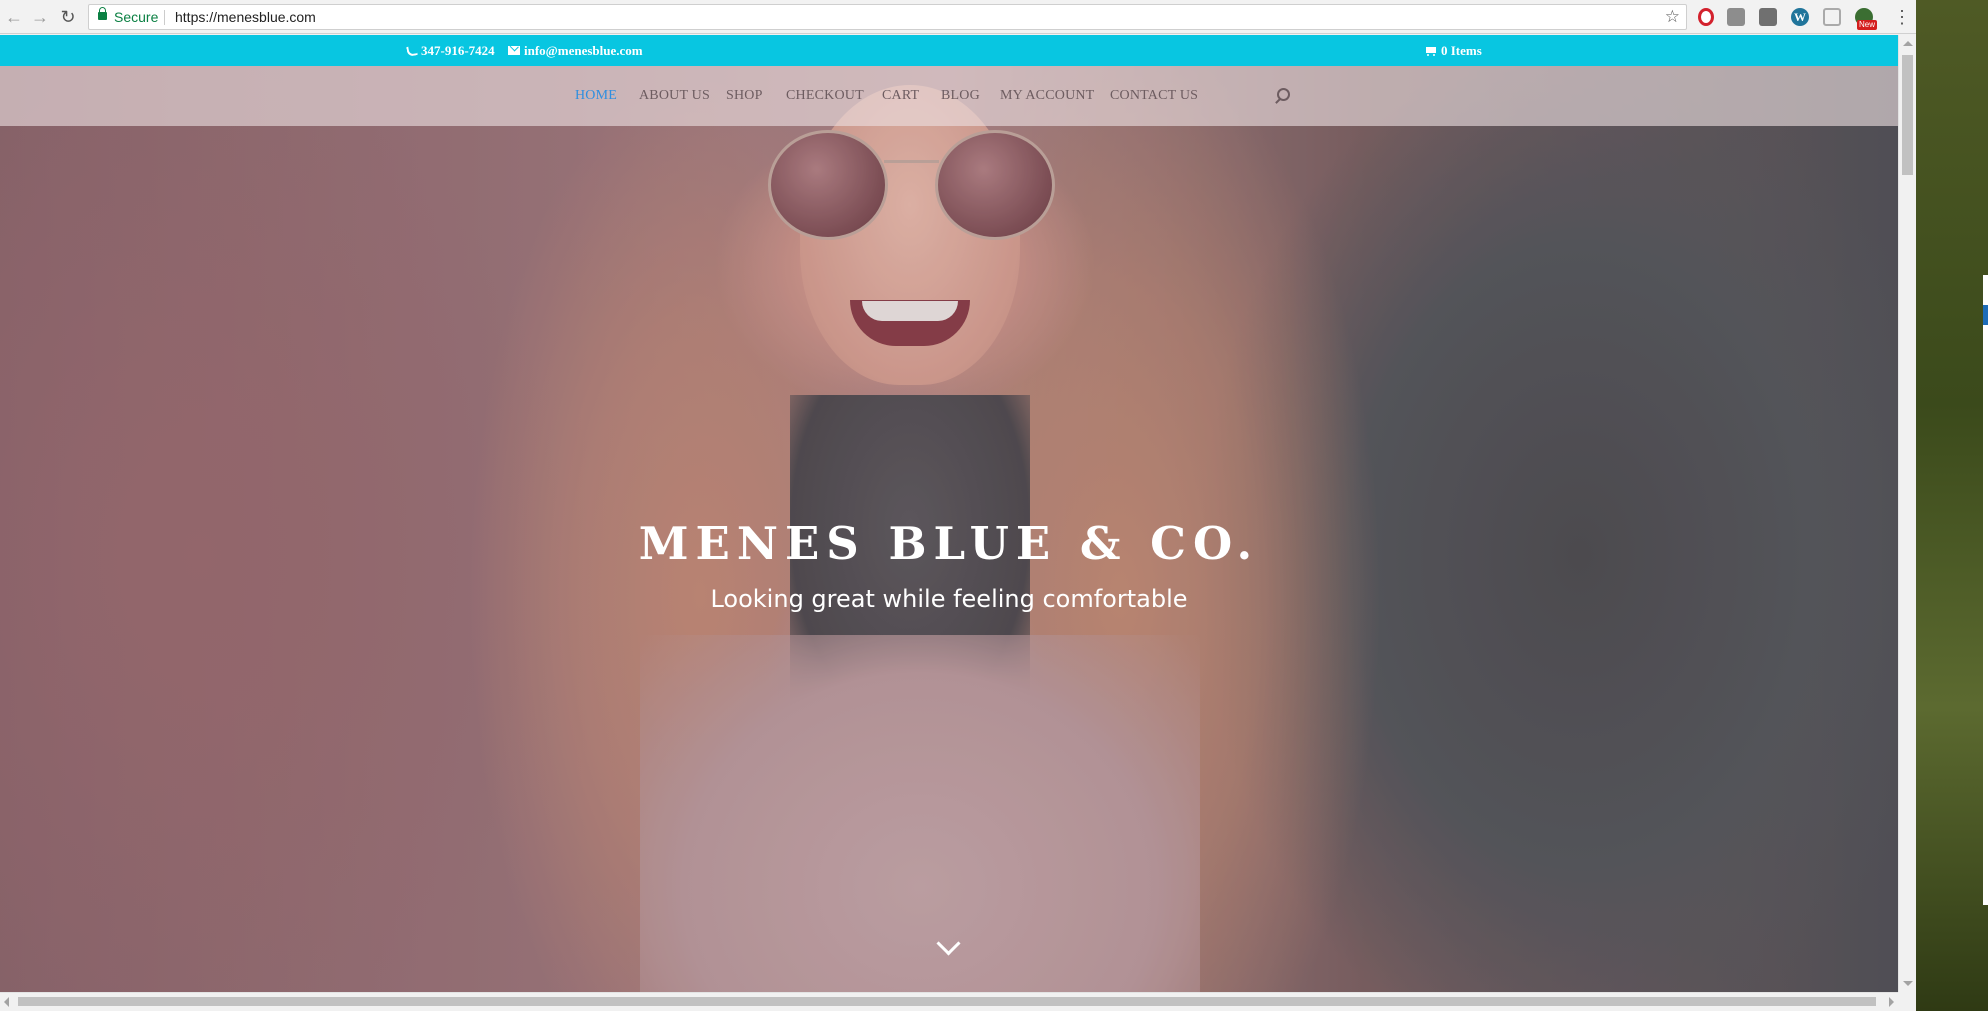 This screenshot has width=1988, height=1011. What do you see at coordinates (674, 96) in the screenshot?
I see `nav-item-about-us: ABOUT US` at bounding box center [674, 96].